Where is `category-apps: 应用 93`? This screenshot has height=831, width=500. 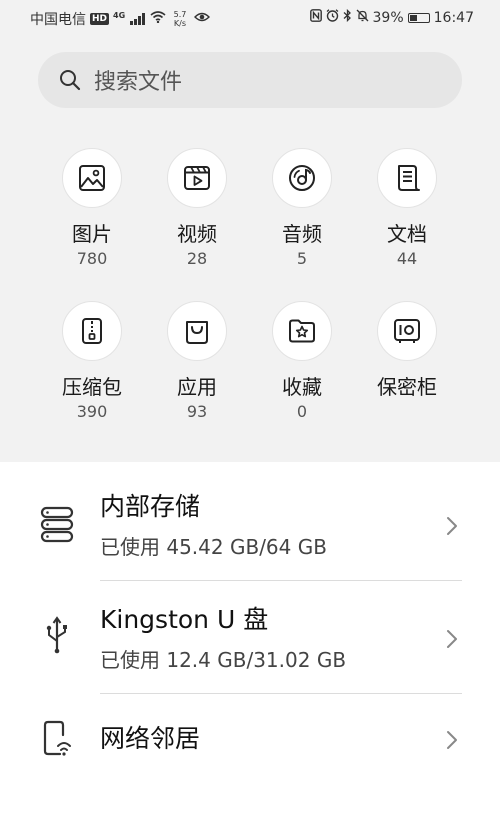
category-apps: 应用 93 is located at coordinates (197, 361).